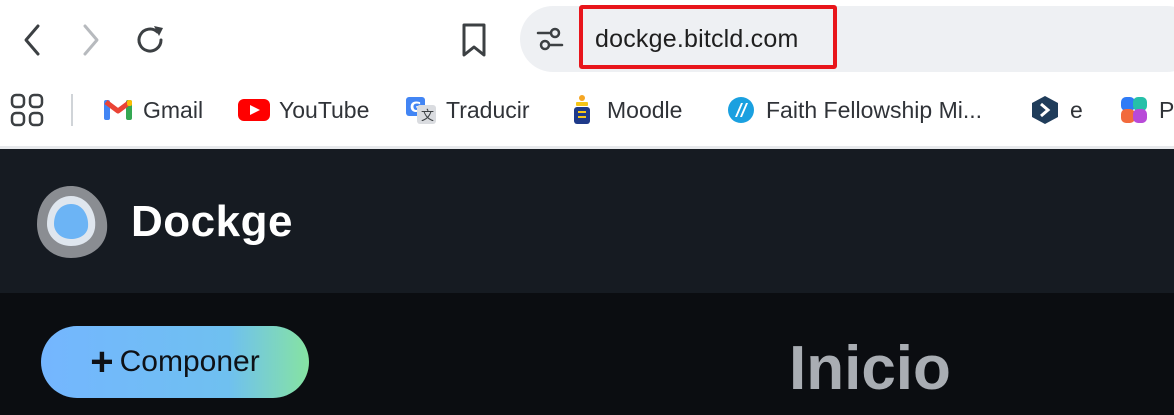 This screenshot has width=1174, height=415. I want to click on forward-button, so click(91, 40).